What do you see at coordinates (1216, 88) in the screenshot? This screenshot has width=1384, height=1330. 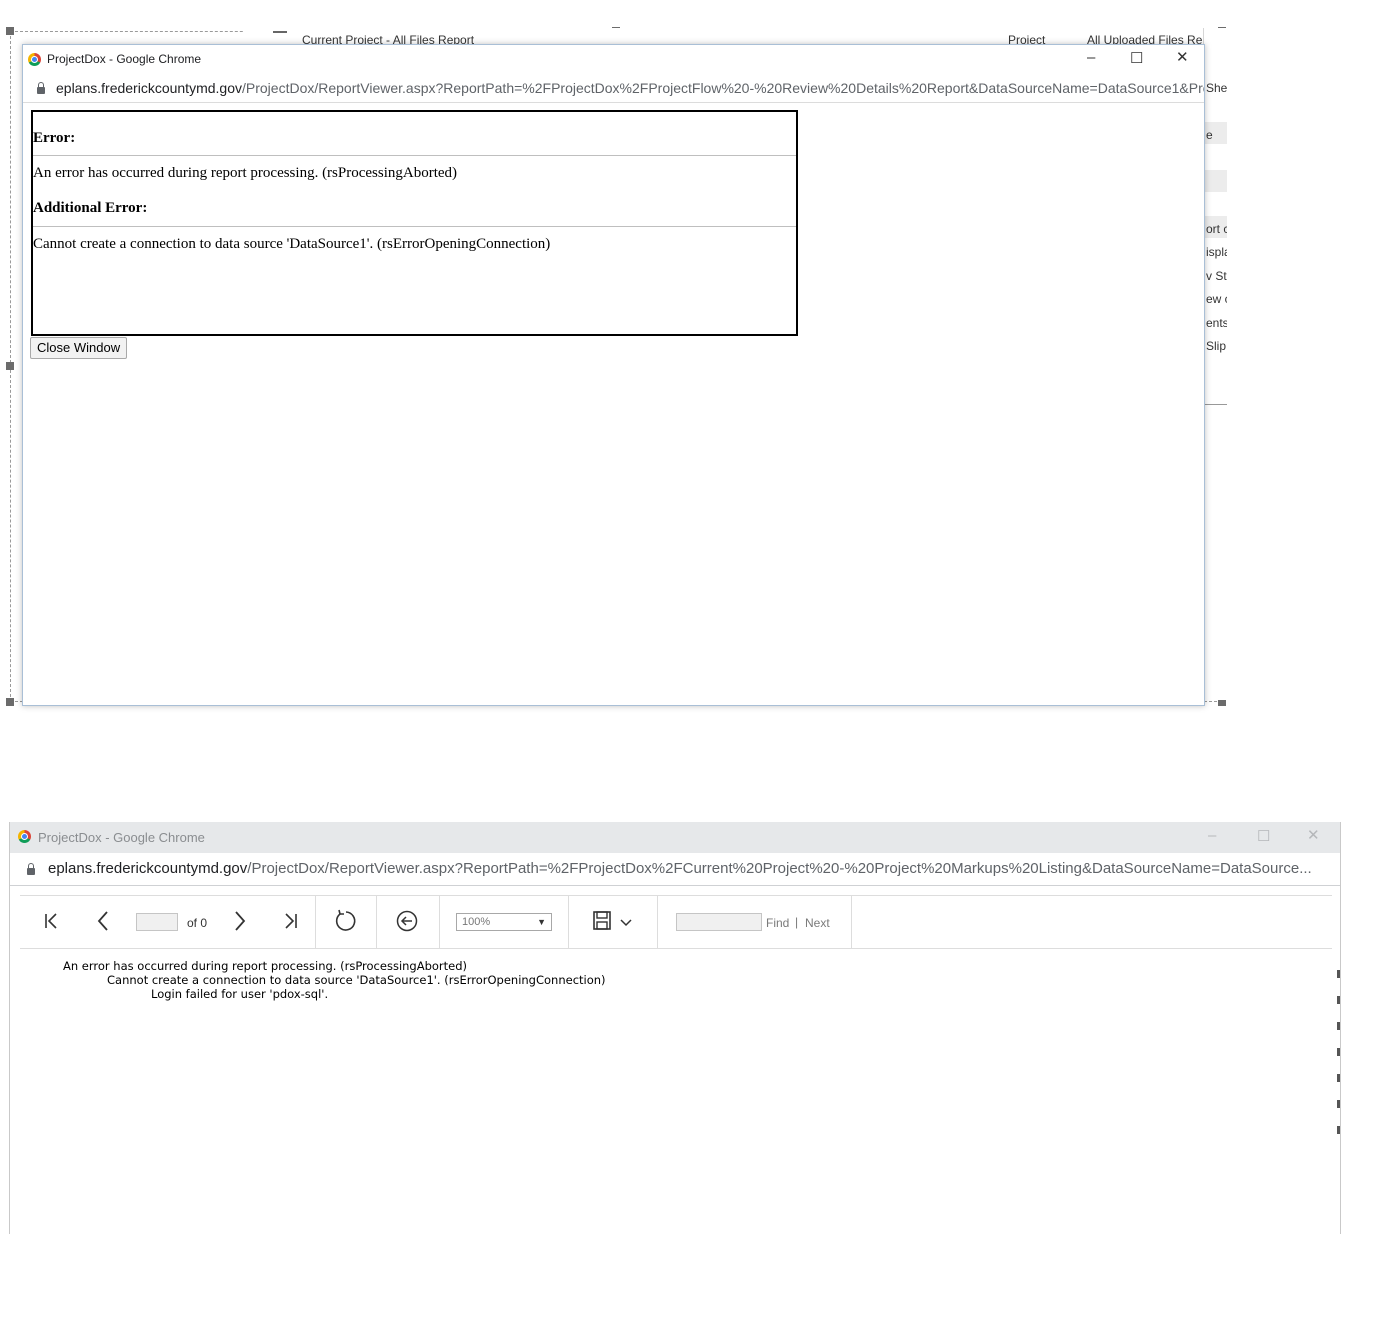 I see `panel-text-fragment: She` at bounding box center [1216, 88].